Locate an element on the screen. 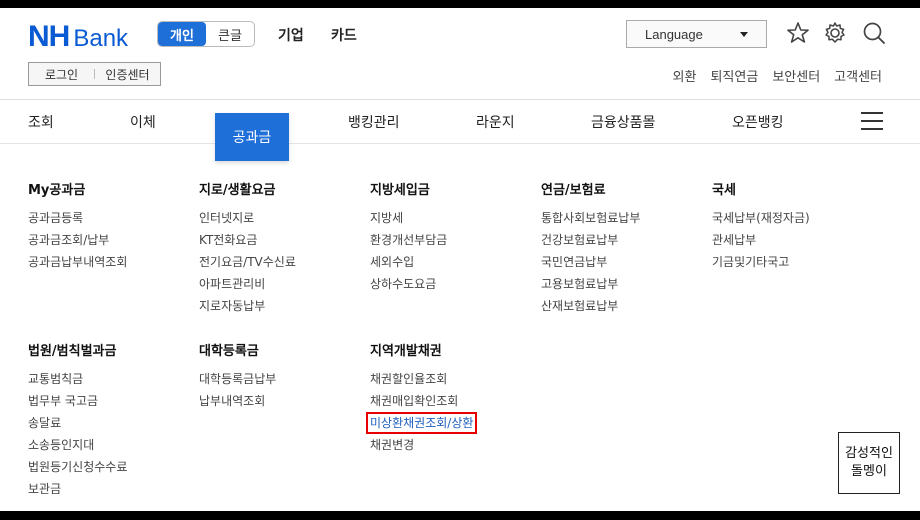 This screenshot has width=920, height=520. utility-links: 외환 퇴직연금 보안센터 고객센터 is located at coordinates (777, 75).